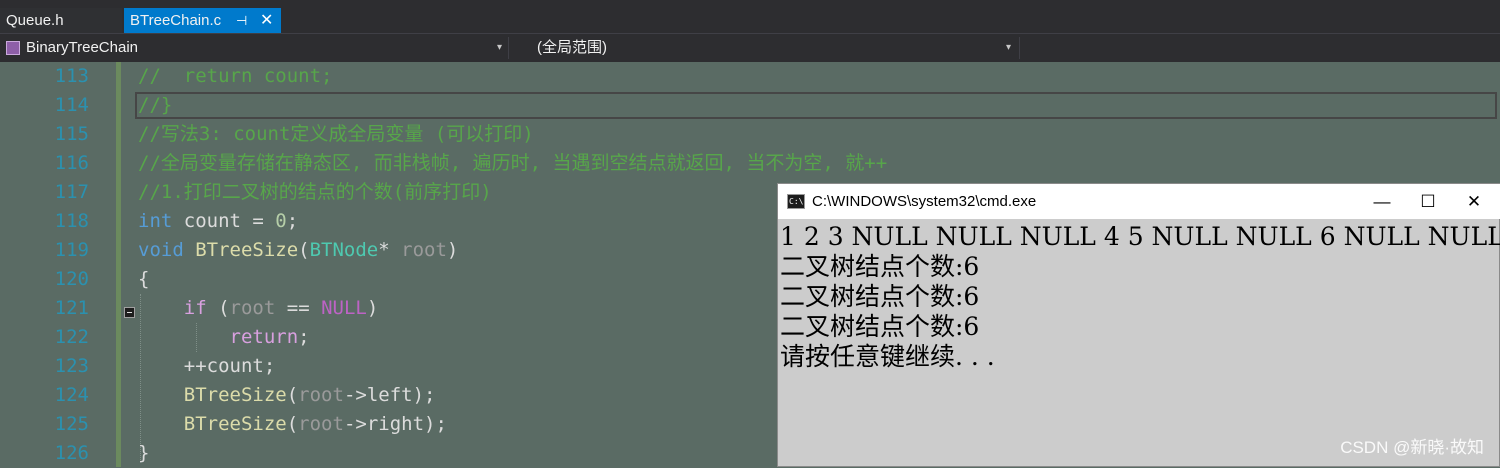  I want to click on line-number: 116, so click(71, 163).